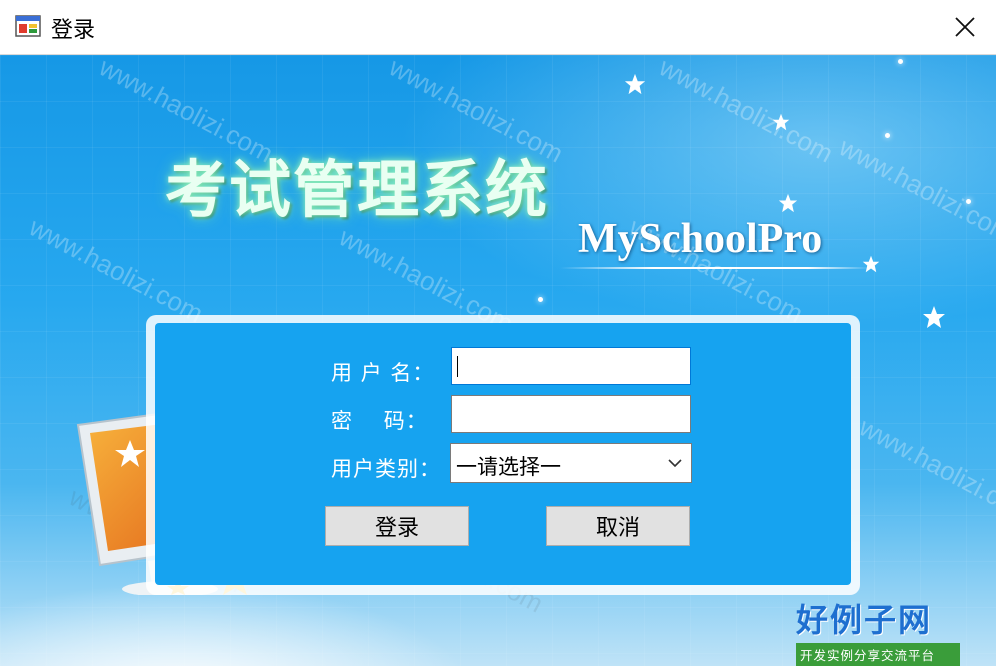 The height and width of the screenshot is (666, 996). Describe the element at coordinates (397, 526) in the screenshot. I see `login-button: 登录` at that location.